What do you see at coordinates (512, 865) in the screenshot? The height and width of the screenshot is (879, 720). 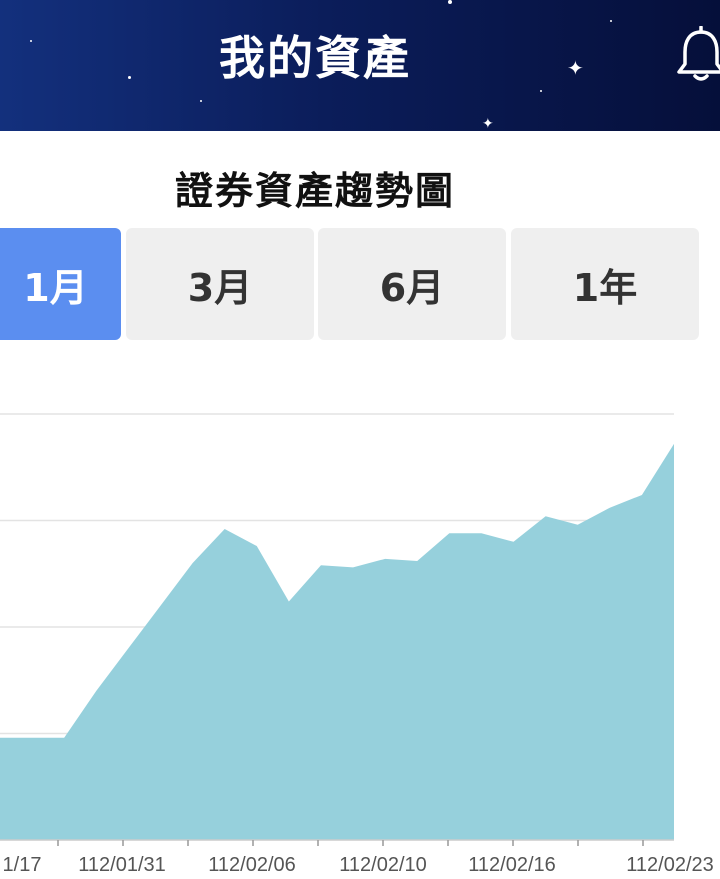 I see `x-tick-label: 112/02/16` at bounding box center [512, 865].